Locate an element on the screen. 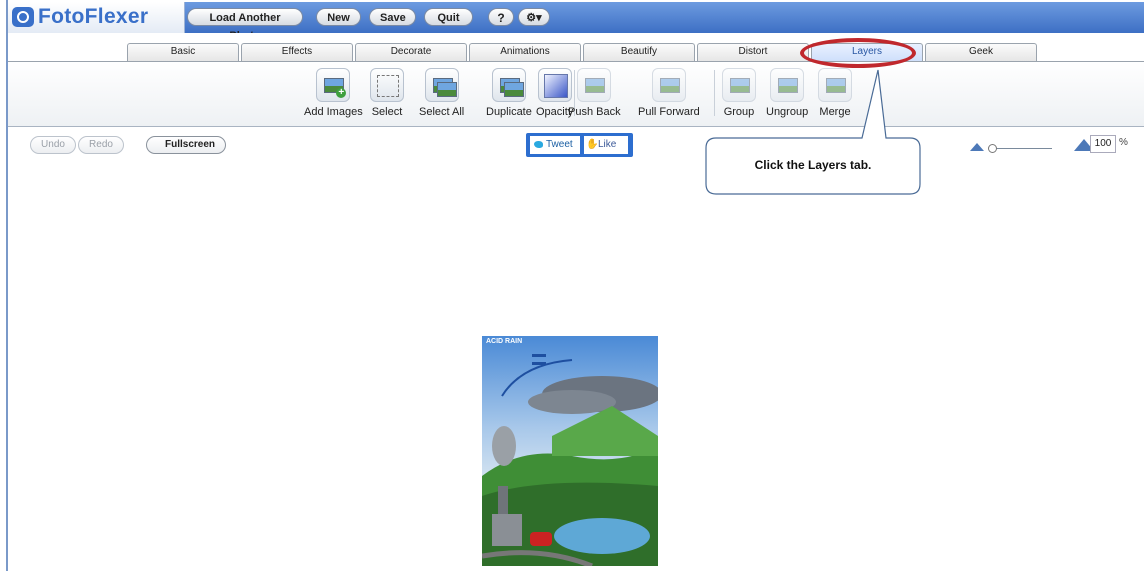 This screenshot has width=1144, height=571. social-share-bar: Tweet Like is located at coordinates (579, 145).